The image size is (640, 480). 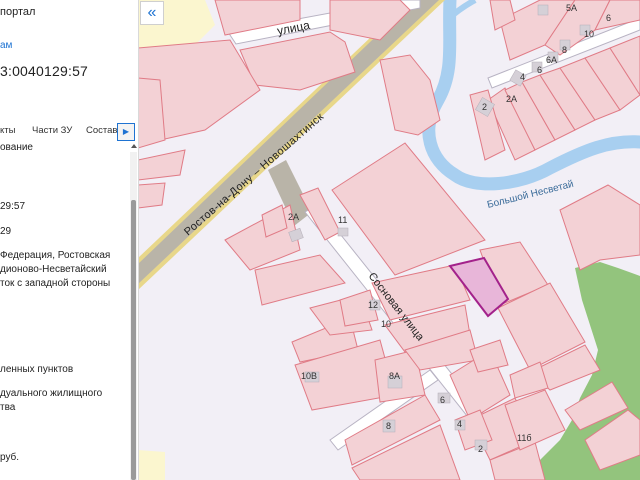 I want to click on field-cadastral: 29:57, so click(x=13, y=206).